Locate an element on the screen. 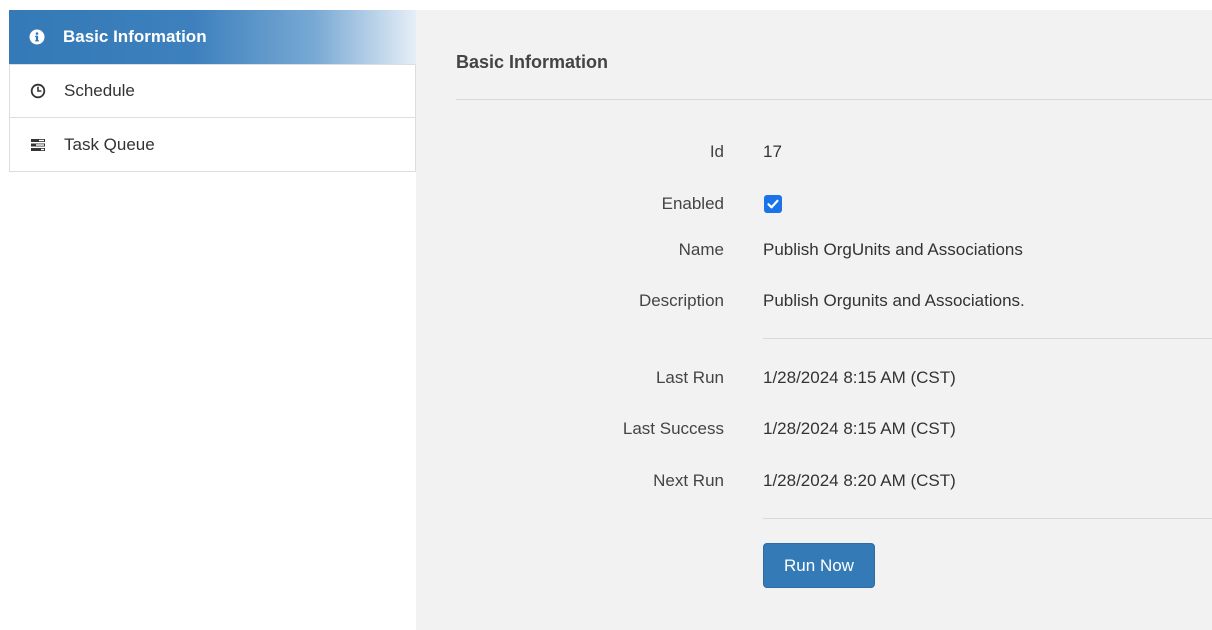 Image resolution: width=1212 pixels, height=630 pixels. name-value: Publish OrgUnits and Associations is located at coordinates (893, 249).